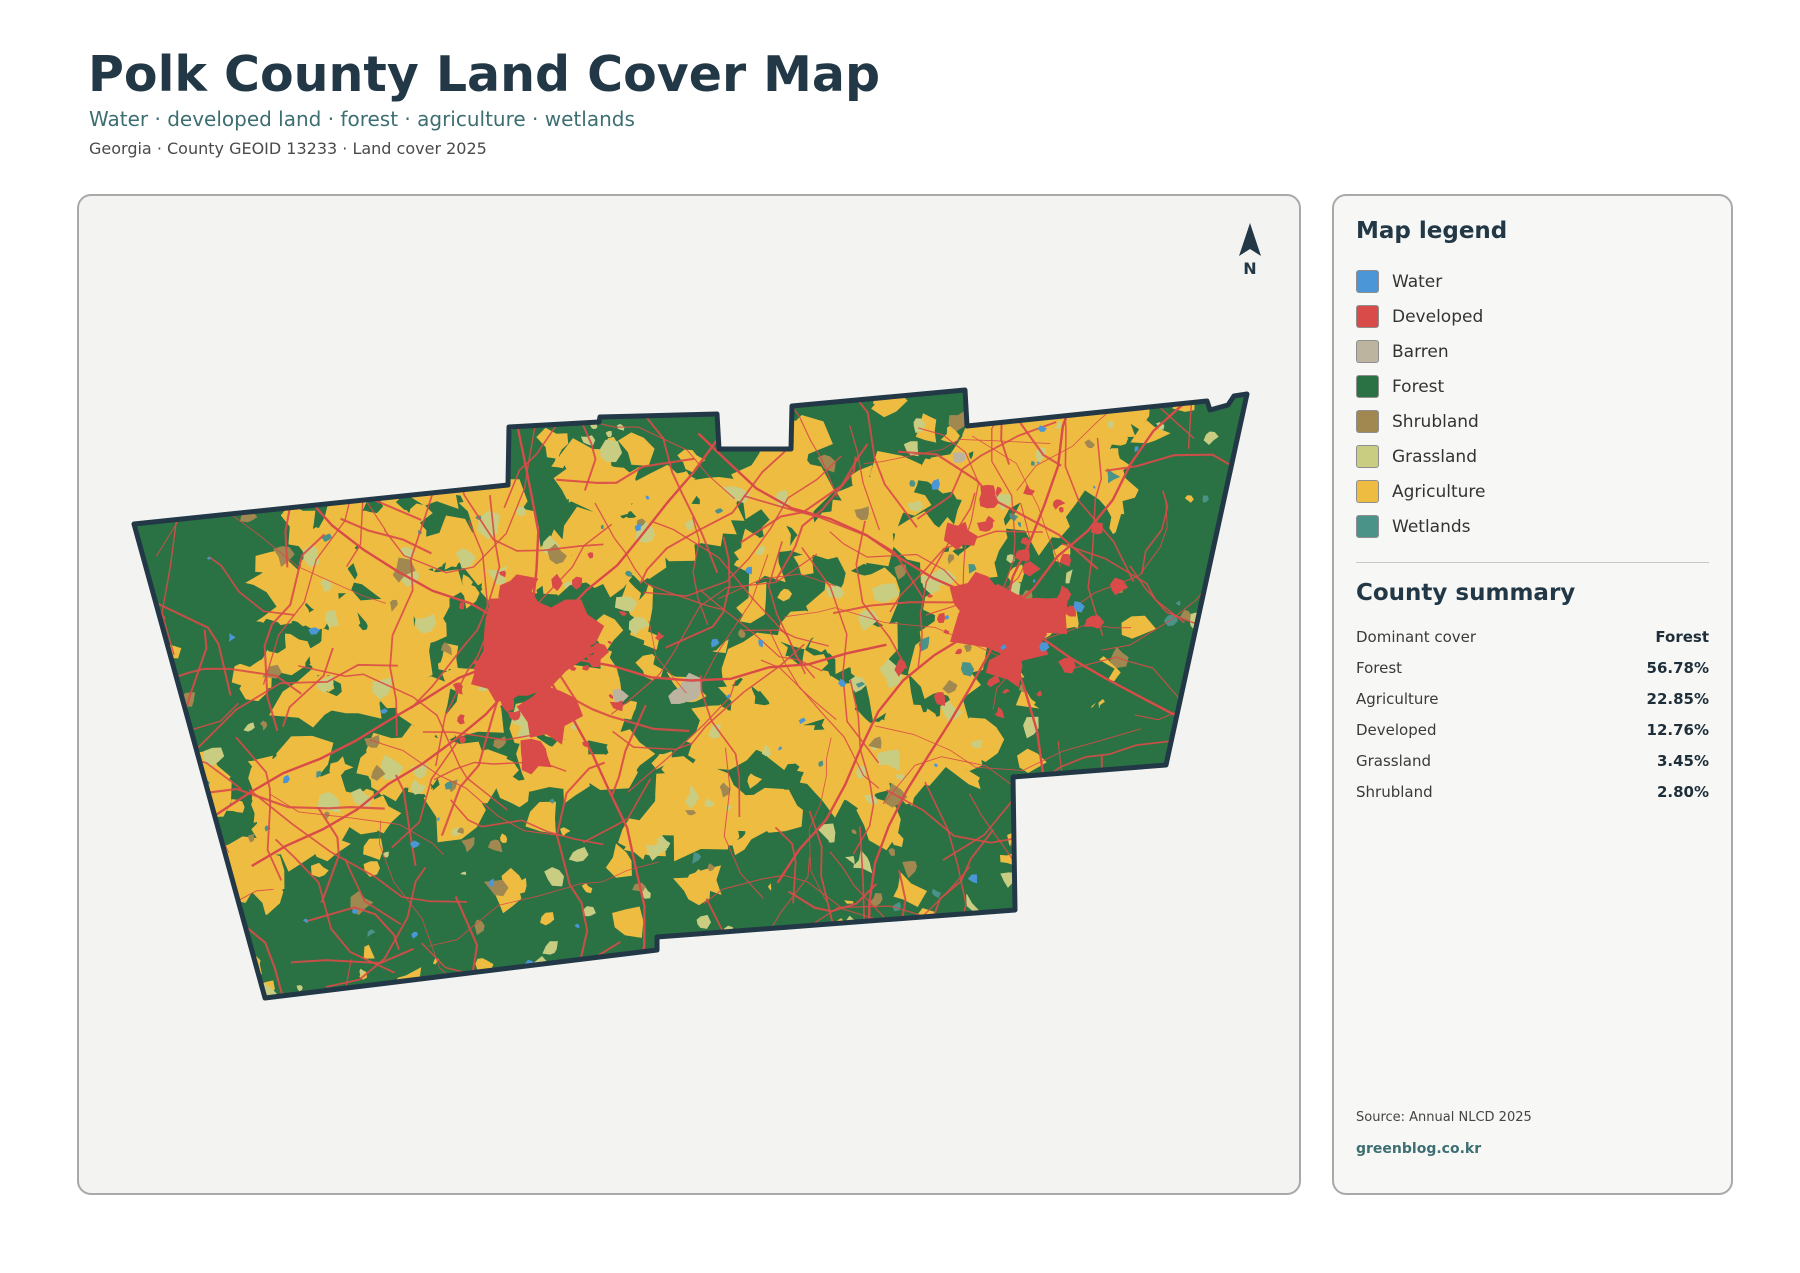 This screenshot has height=1273, width=1800. Describe the element at coordinates (1439, 491) in the screenshot. I see `legend-label: Agriculture` at that location.